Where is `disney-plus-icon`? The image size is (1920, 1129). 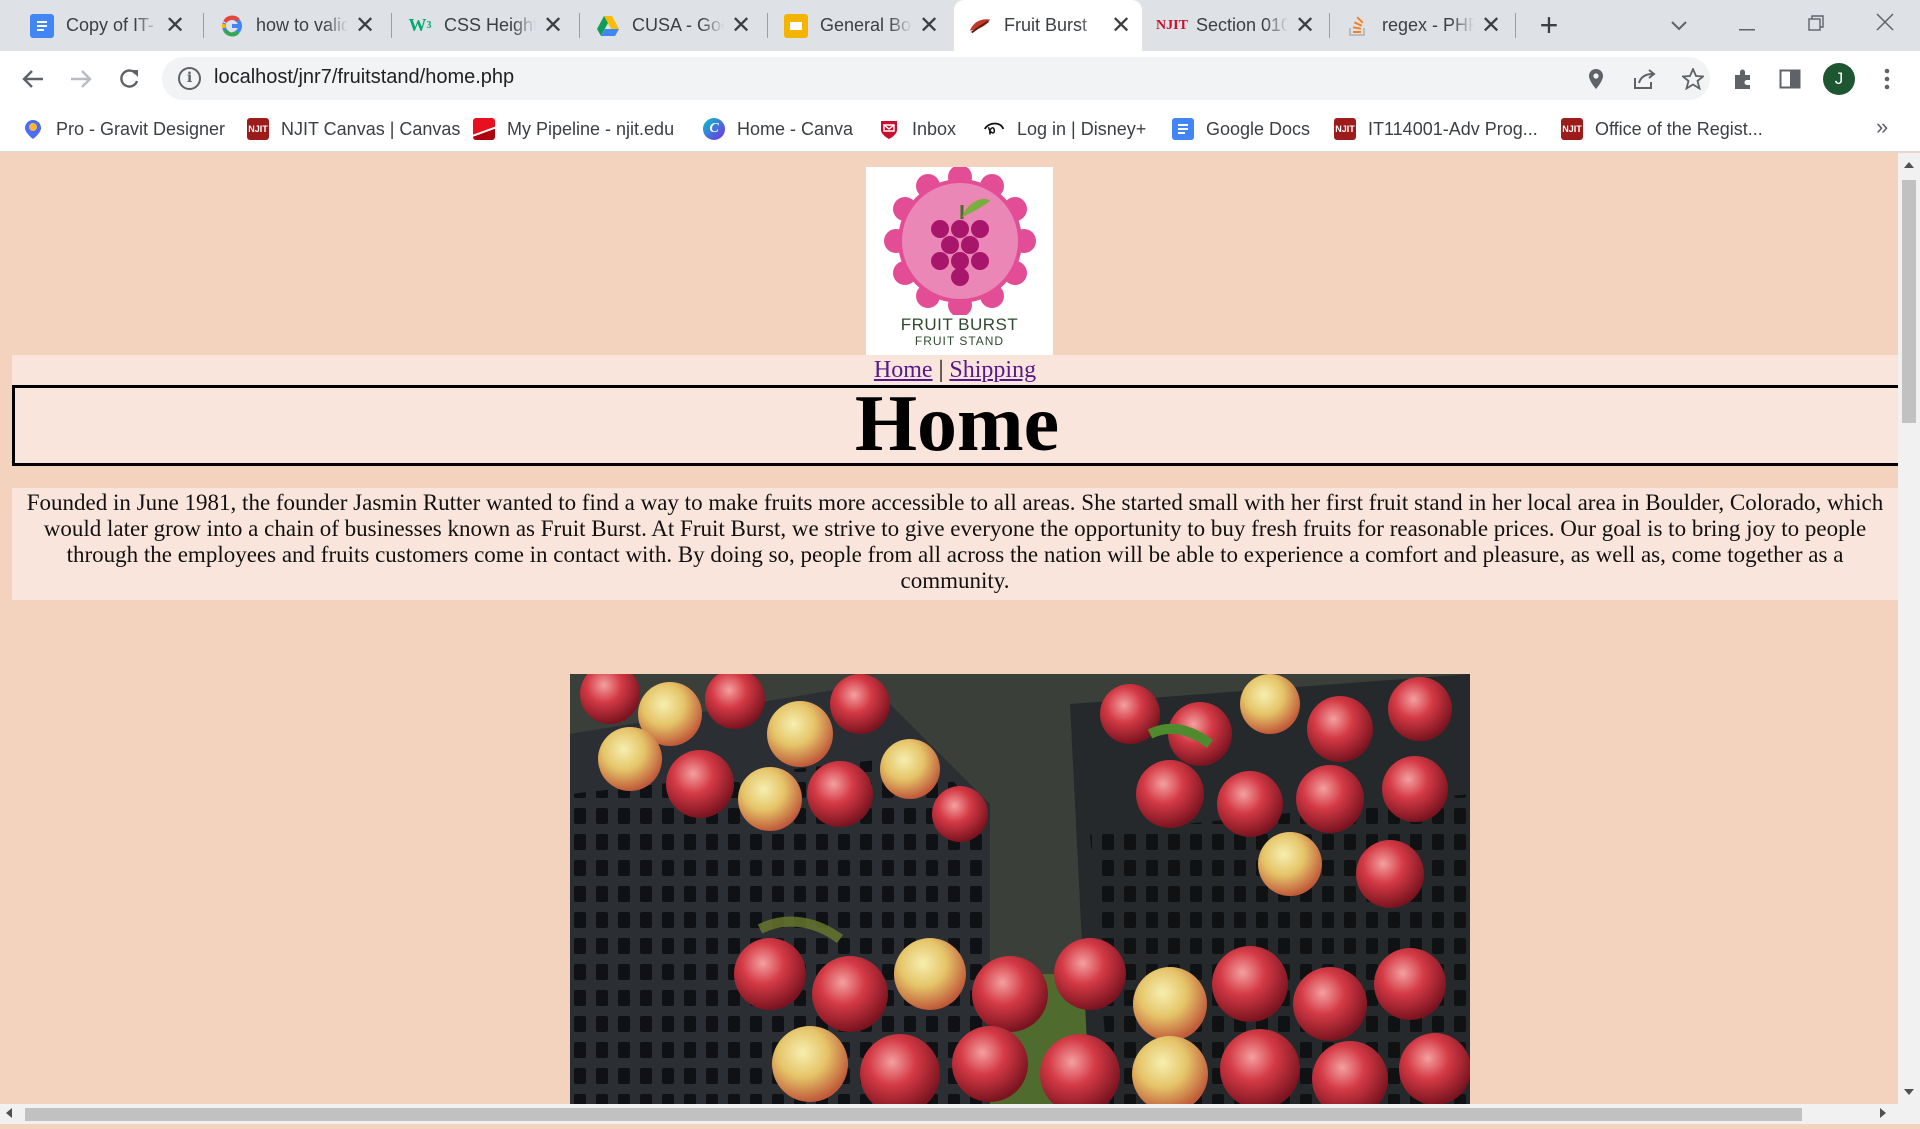
disney-plus-icon is located at coordinates (994, 129).